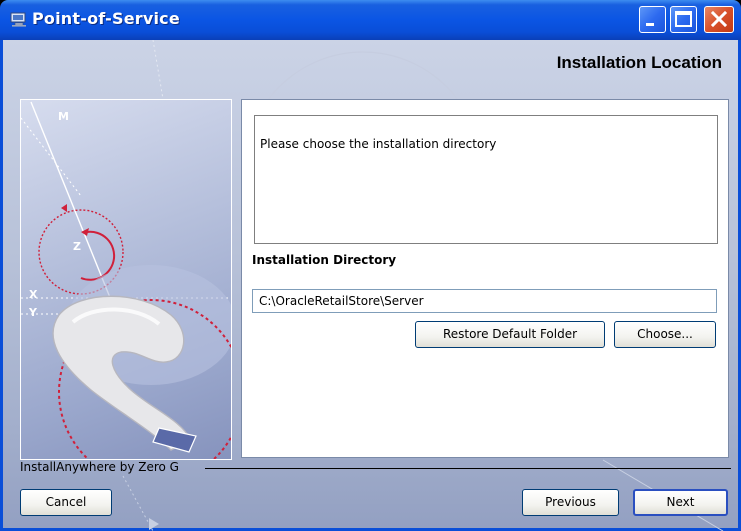 This screenshot has height=531, width=741. I want to click on step-title: Installation Location, so click(639, 62).